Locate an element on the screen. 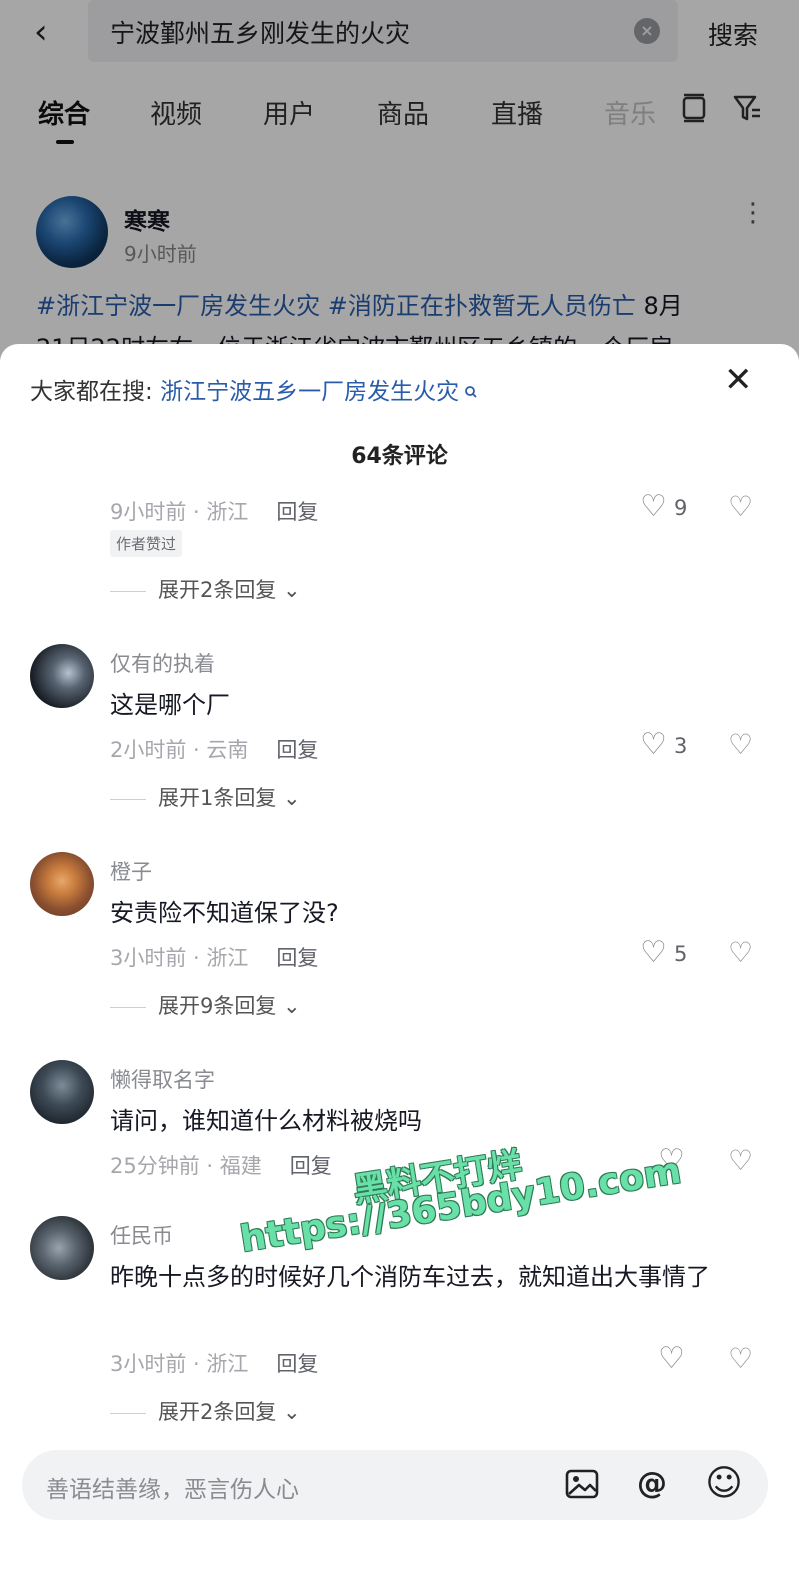  comment-input: 善语结善缘，恶言伤人心 @ ☺ is located at coordinates (395, 1485).